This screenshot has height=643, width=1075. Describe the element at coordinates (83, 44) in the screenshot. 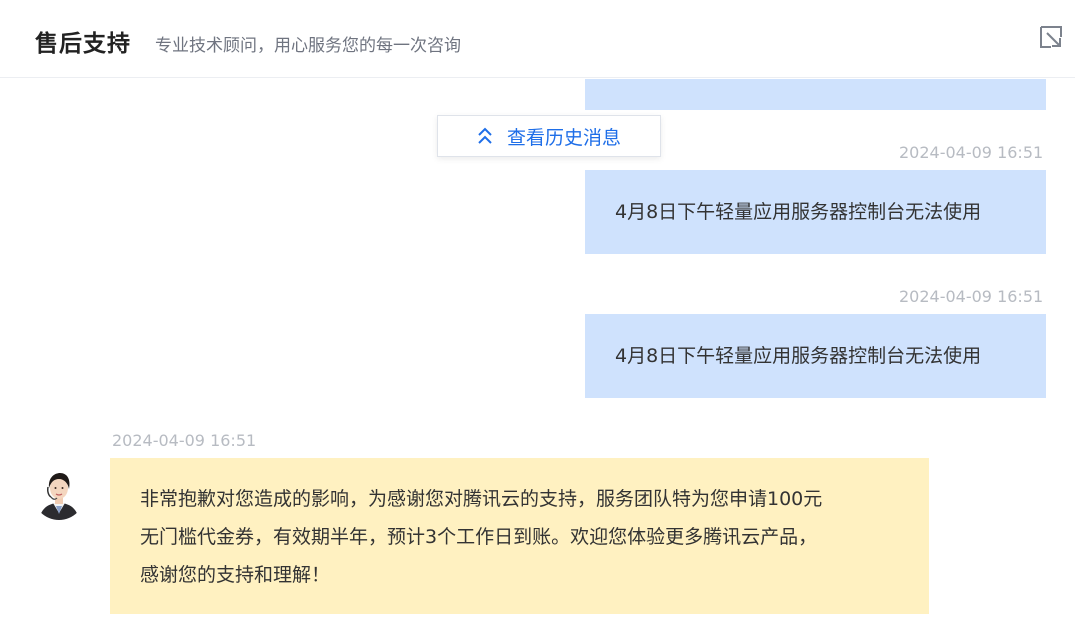

I see `page-title: 售后支持` at that location.